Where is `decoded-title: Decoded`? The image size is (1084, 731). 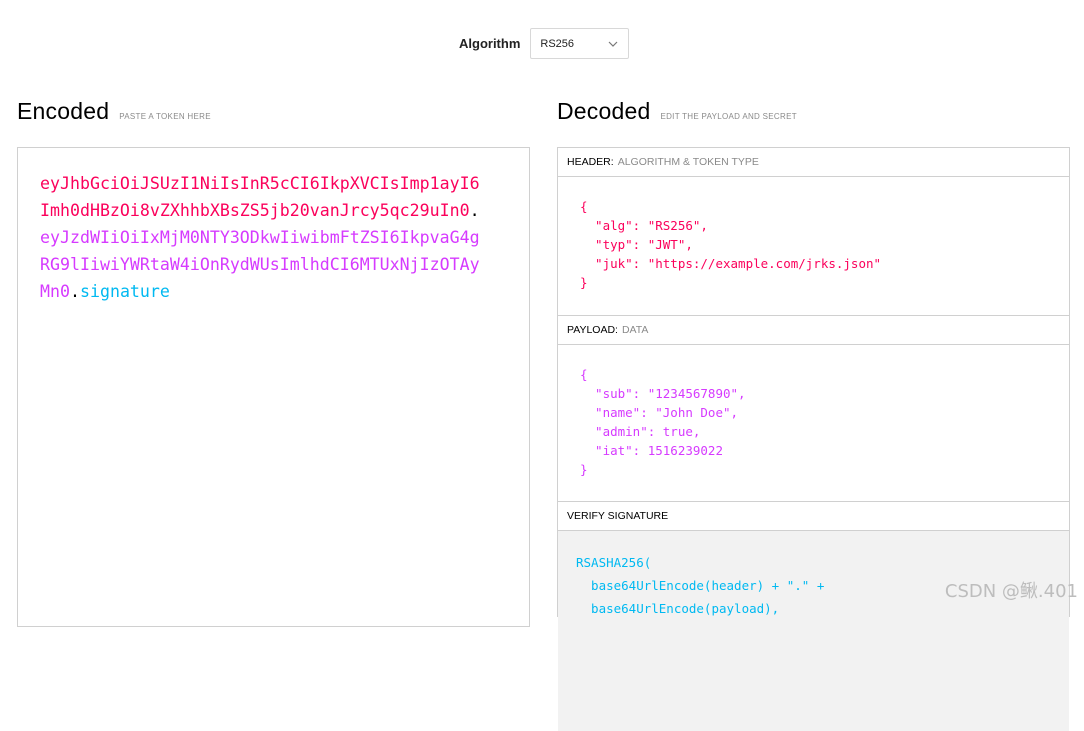 decoded-title: Decoded is located at coordinates (604, 111).